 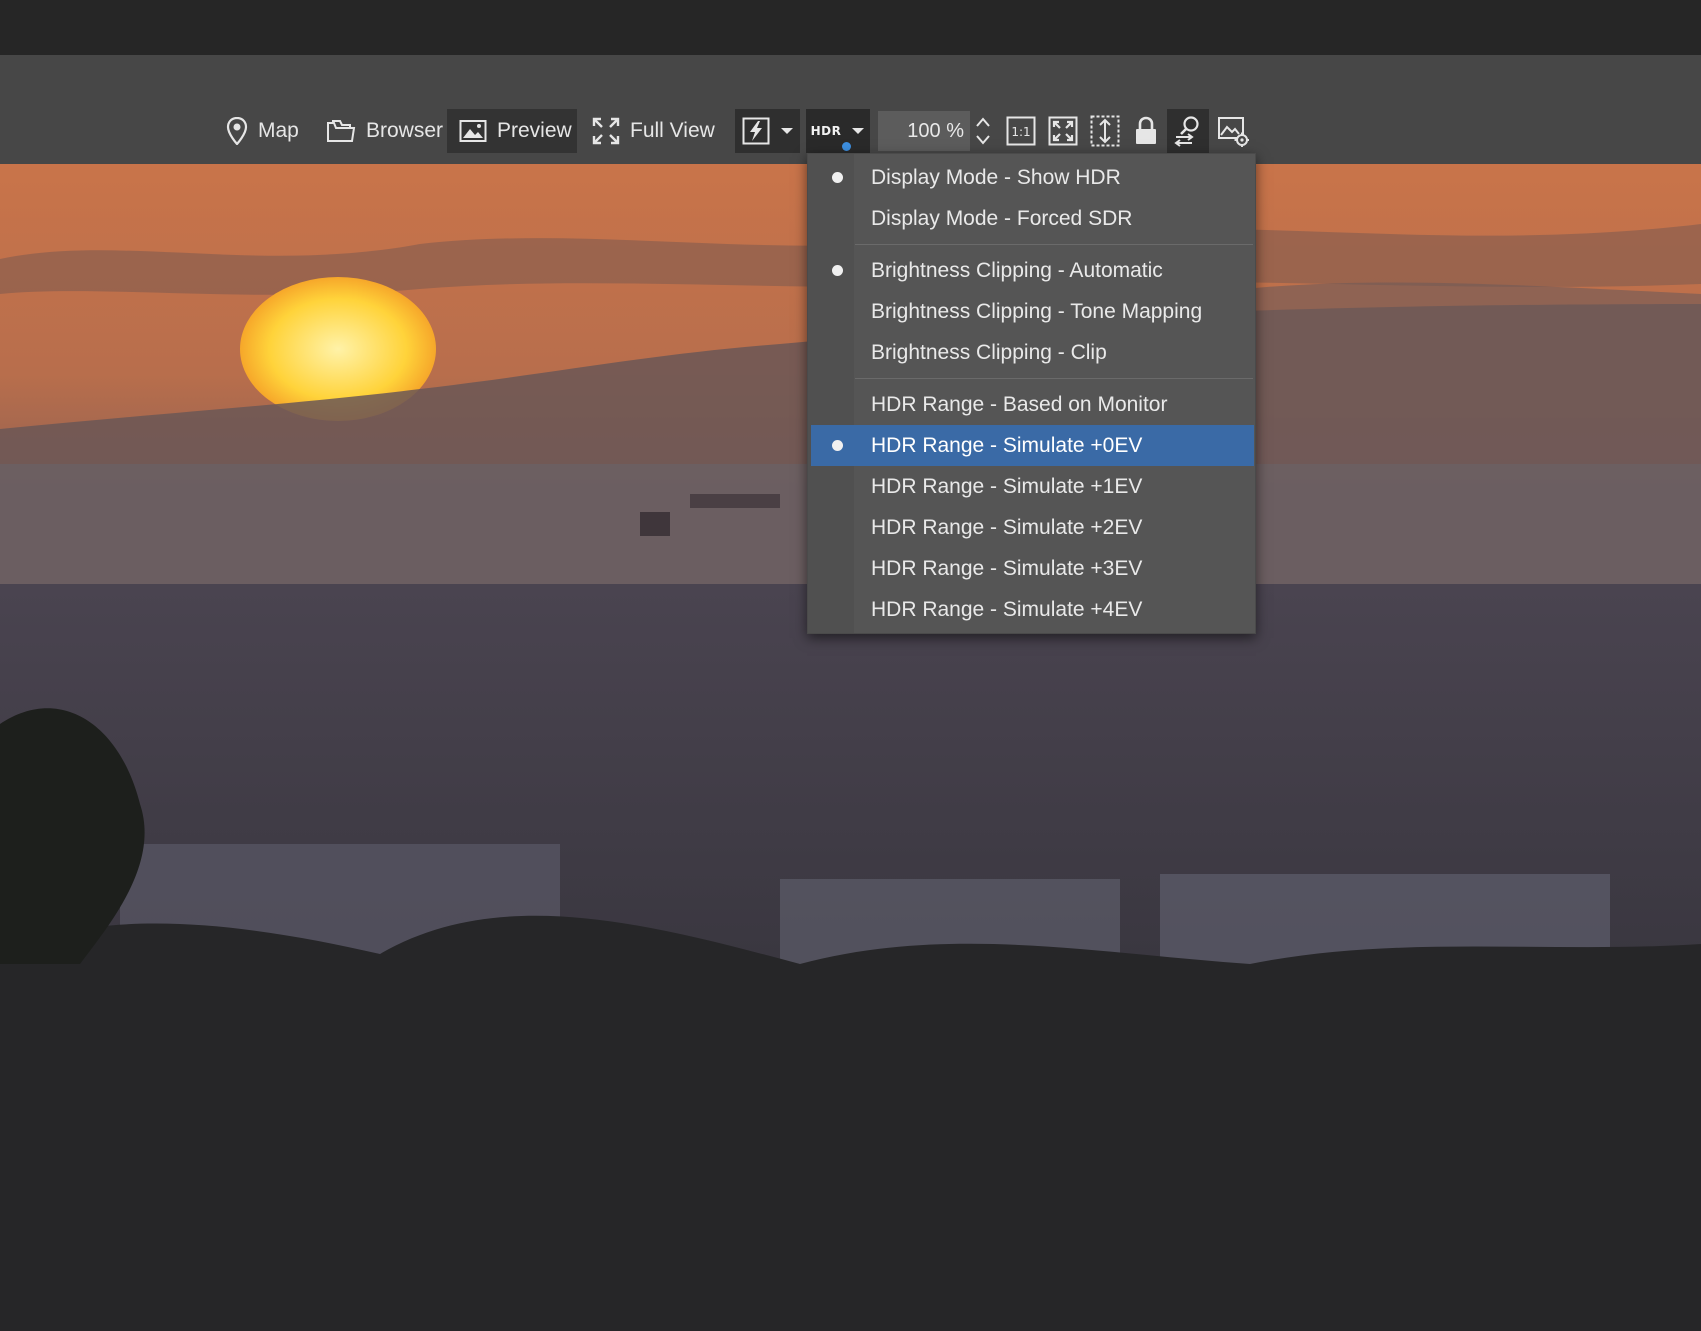 What do you see at coordinates (341, 131) in the screenshot?
I see `folder-icon` at bounding box center [341, 131].